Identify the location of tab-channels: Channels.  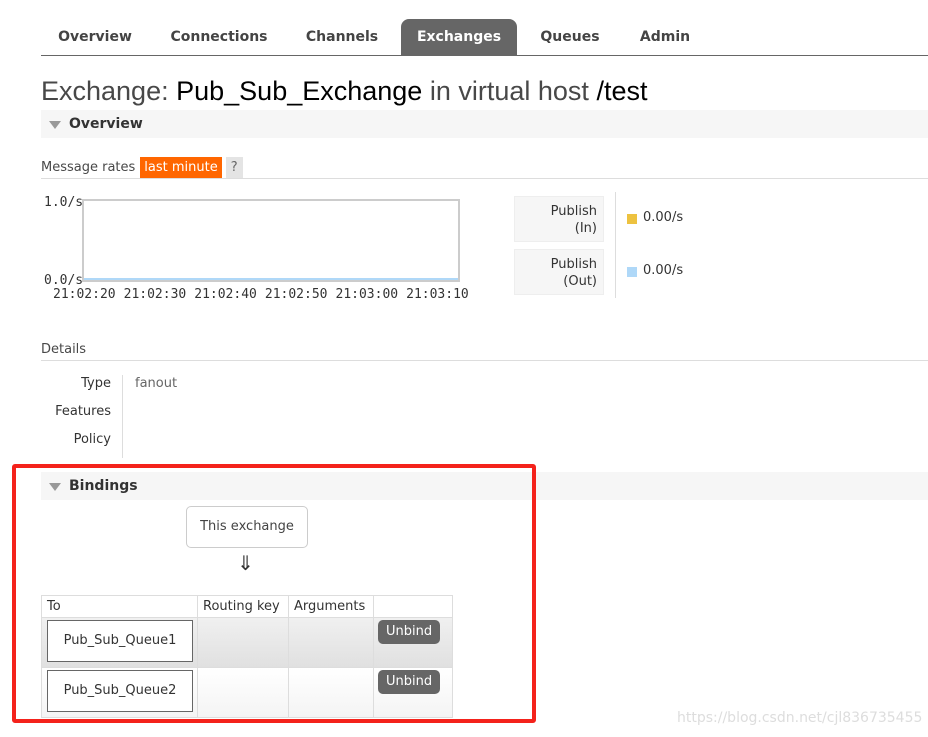
(342, 37).